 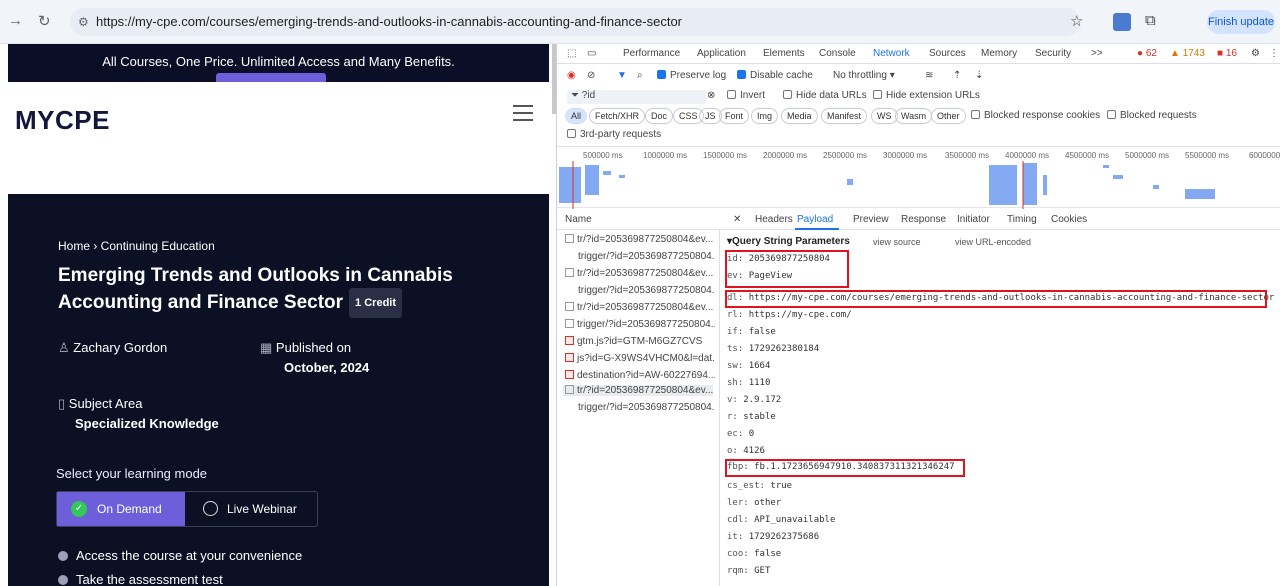 I want to click on query-param-row: ec: 0, so click(x=740, y=434).